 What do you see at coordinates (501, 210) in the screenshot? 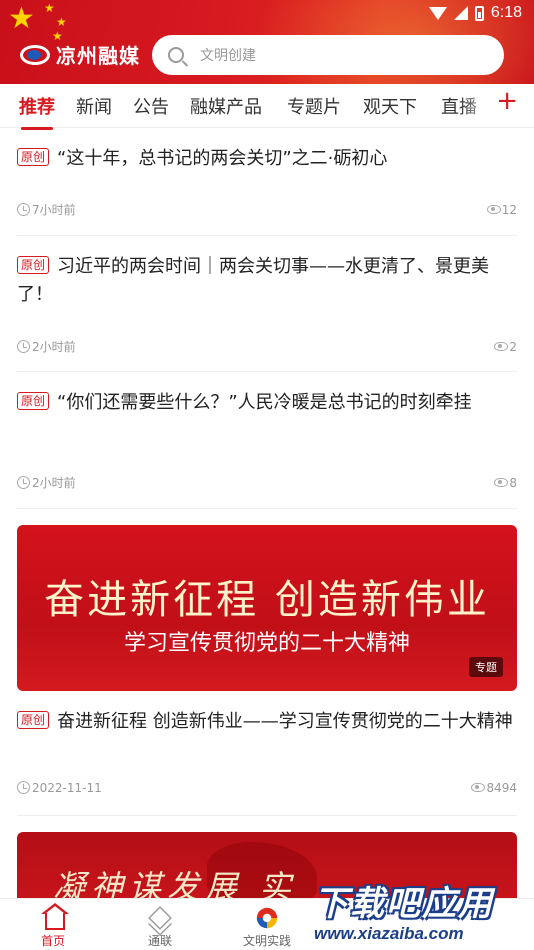
I see `news-views: 12` at bounding box center [501, 210].